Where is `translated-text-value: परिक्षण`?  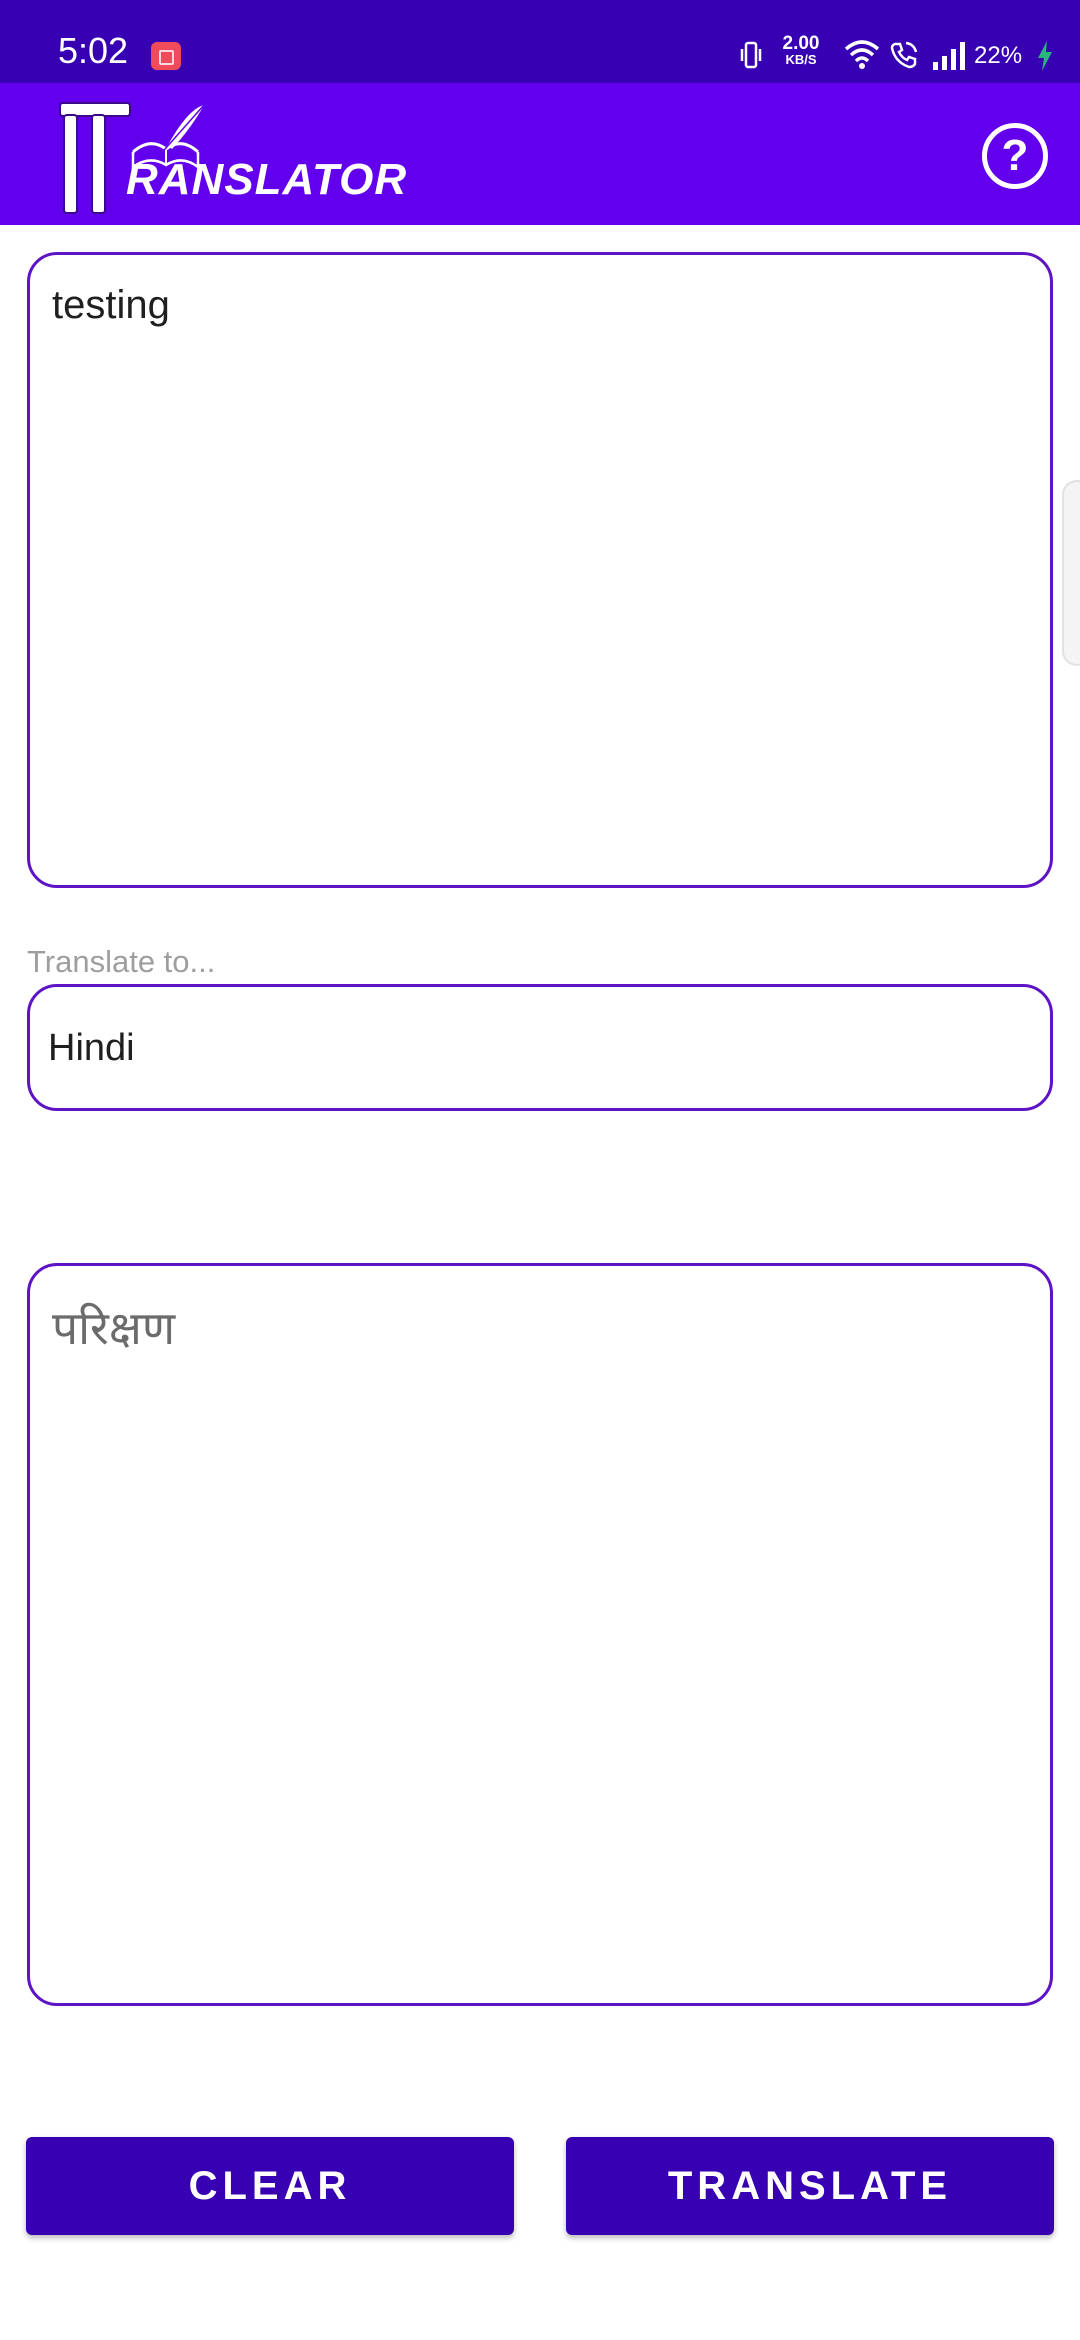 translated-text-value: परिक्षण is located at coordinates (114, 1328).